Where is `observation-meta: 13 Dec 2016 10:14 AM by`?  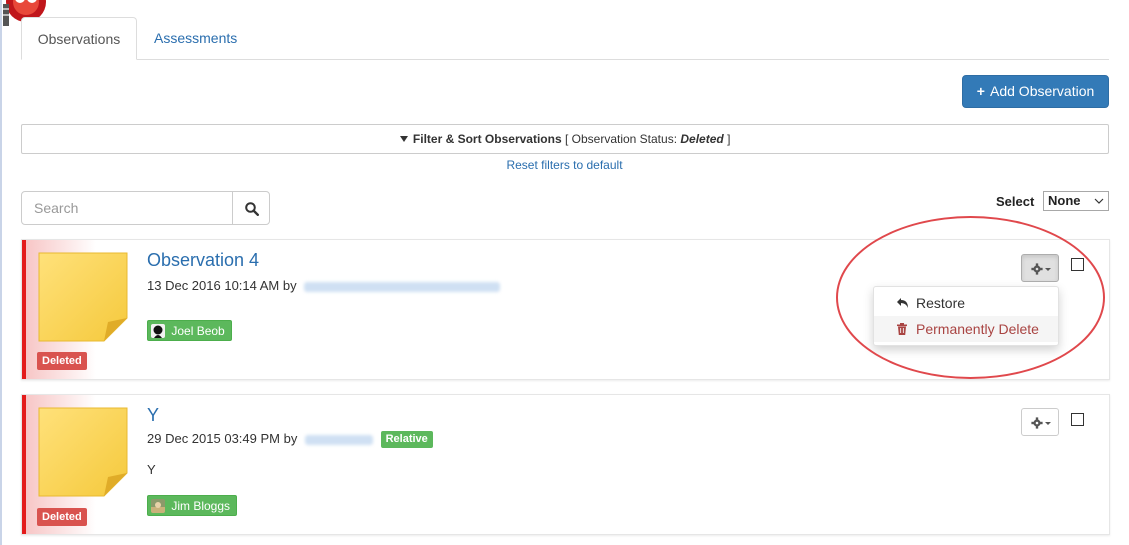
observation-meta: 13 Dec 2016 10:14 AM by is located at coordinates (324, 285).